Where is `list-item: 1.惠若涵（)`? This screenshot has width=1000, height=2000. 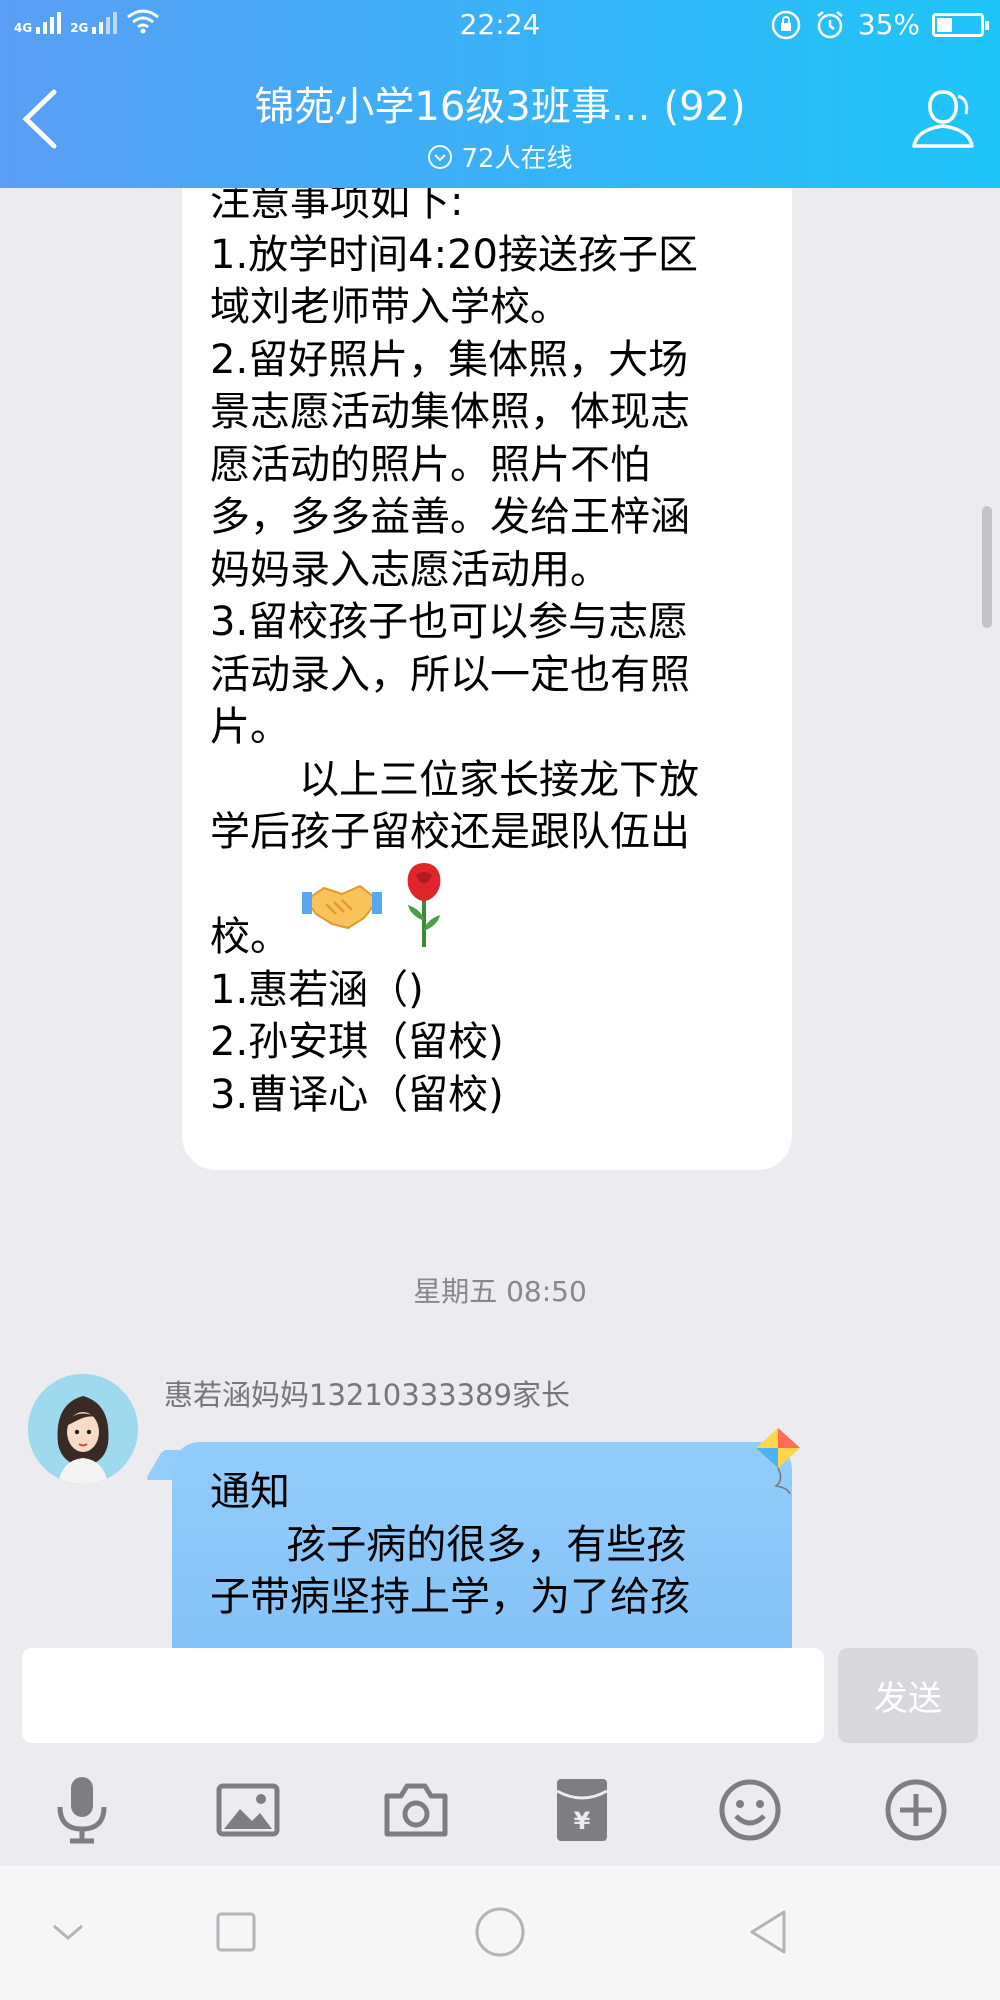 list-item: 1.惠若涵（) is located at coordinates (317, 989).